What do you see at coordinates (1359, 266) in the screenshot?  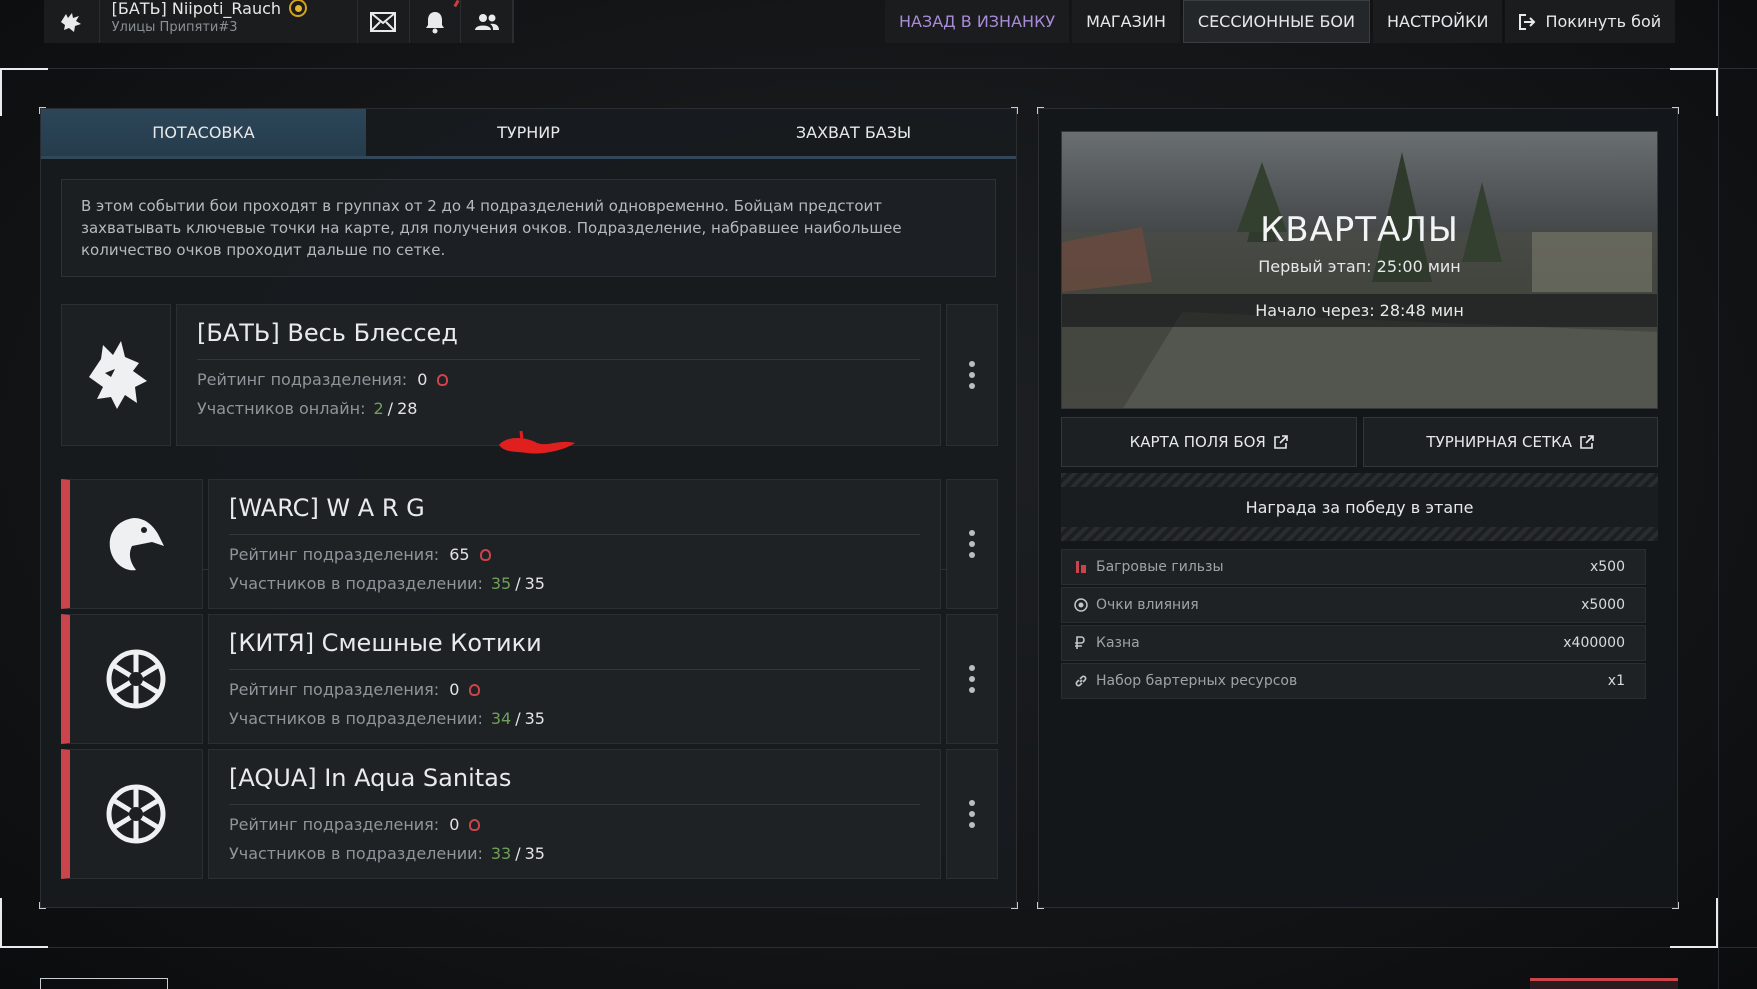 I see `map-stage-time: Первый этап: 25:00 мин` at bounding box center [1359, 266].